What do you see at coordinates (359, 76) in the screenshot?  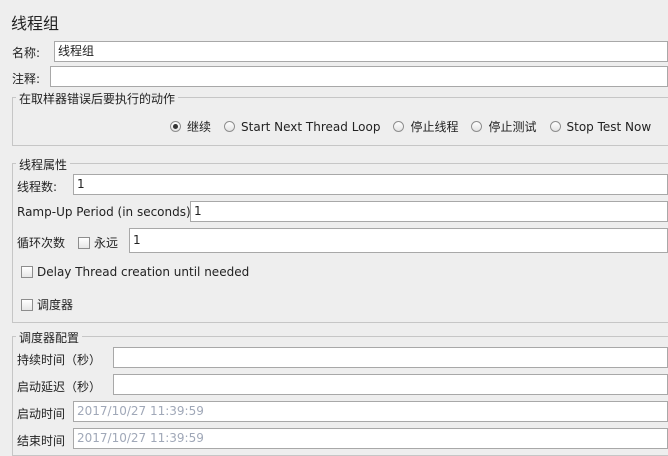 I see `comment-input` at bounding box center [359, 76].